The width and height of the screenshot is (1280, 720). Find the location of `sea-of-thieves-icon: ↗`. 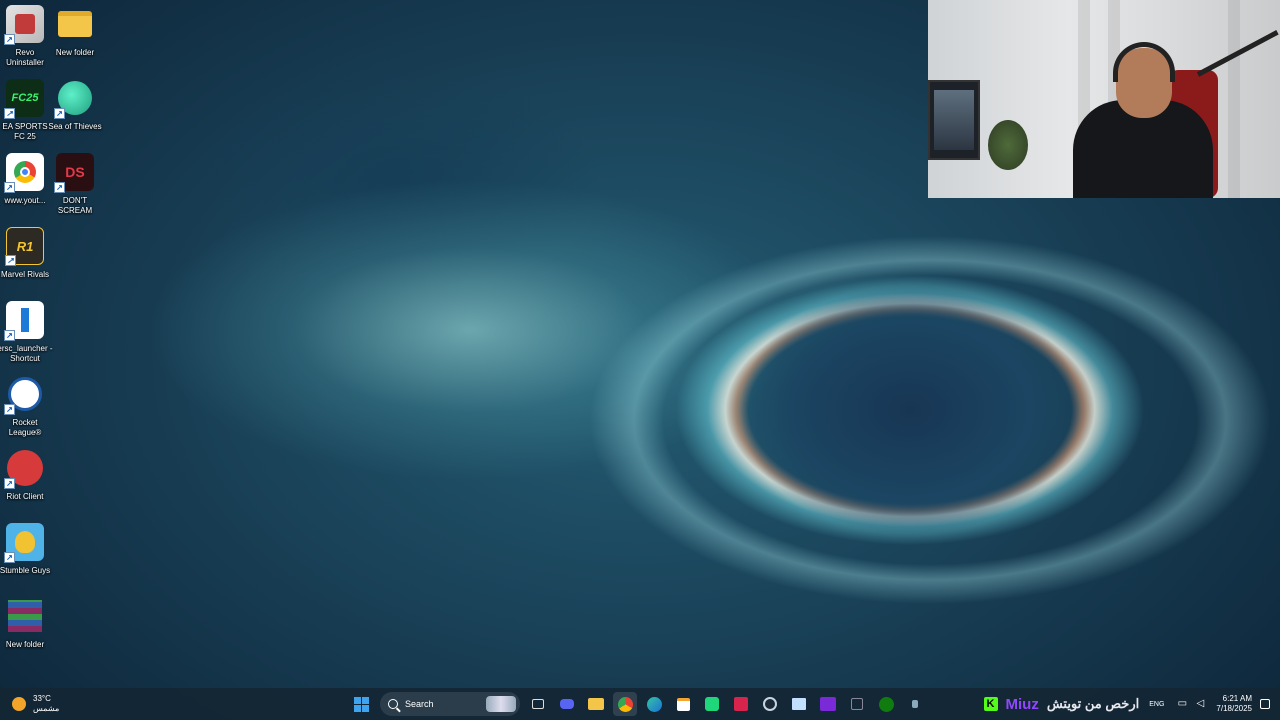

sea-of-thieves-icon: ↗ is located at coordinates (74, 99).